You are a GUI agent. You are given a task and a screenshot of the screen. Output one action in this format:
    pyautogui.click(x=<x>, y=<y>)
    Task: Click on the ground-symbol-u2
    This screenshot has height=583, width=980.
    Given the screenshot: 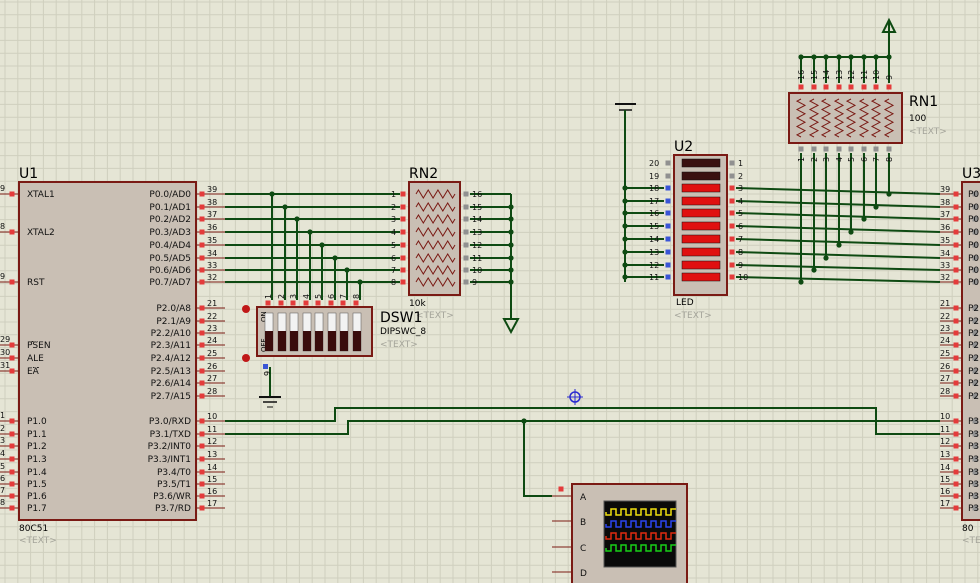 What is the action you would take?
    pyautogui.click(x=625, y=110)
    